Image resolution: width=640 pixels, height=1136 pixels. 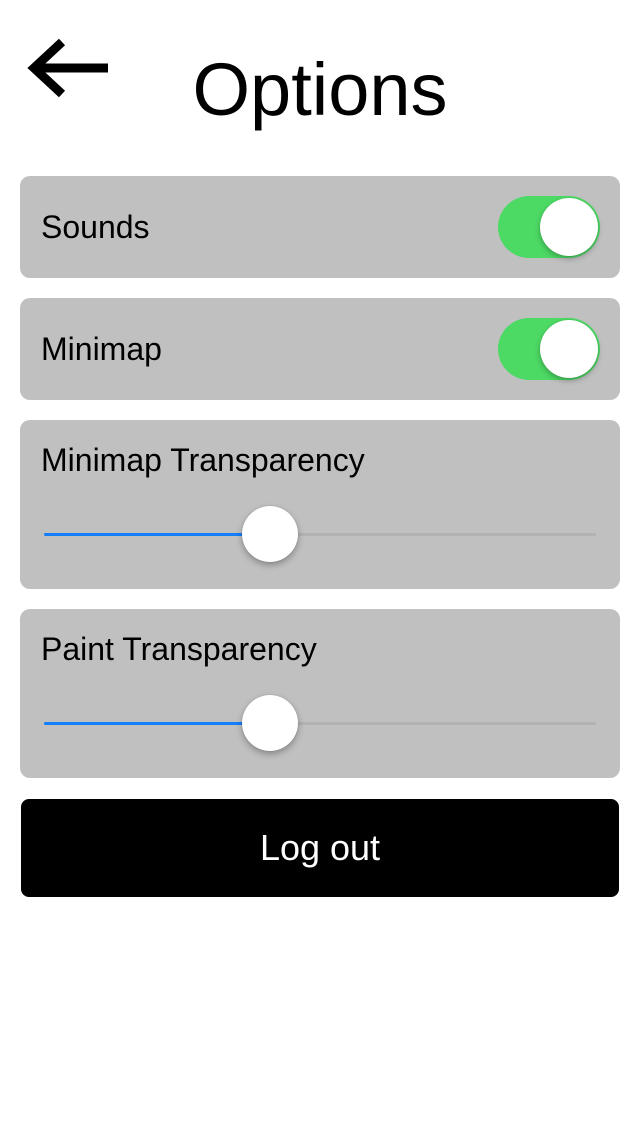 What do you see at coordinates (320, 349) in the screenshot?
I see `minimap-setting-row: Minimap` at bounding box center [320, 349].